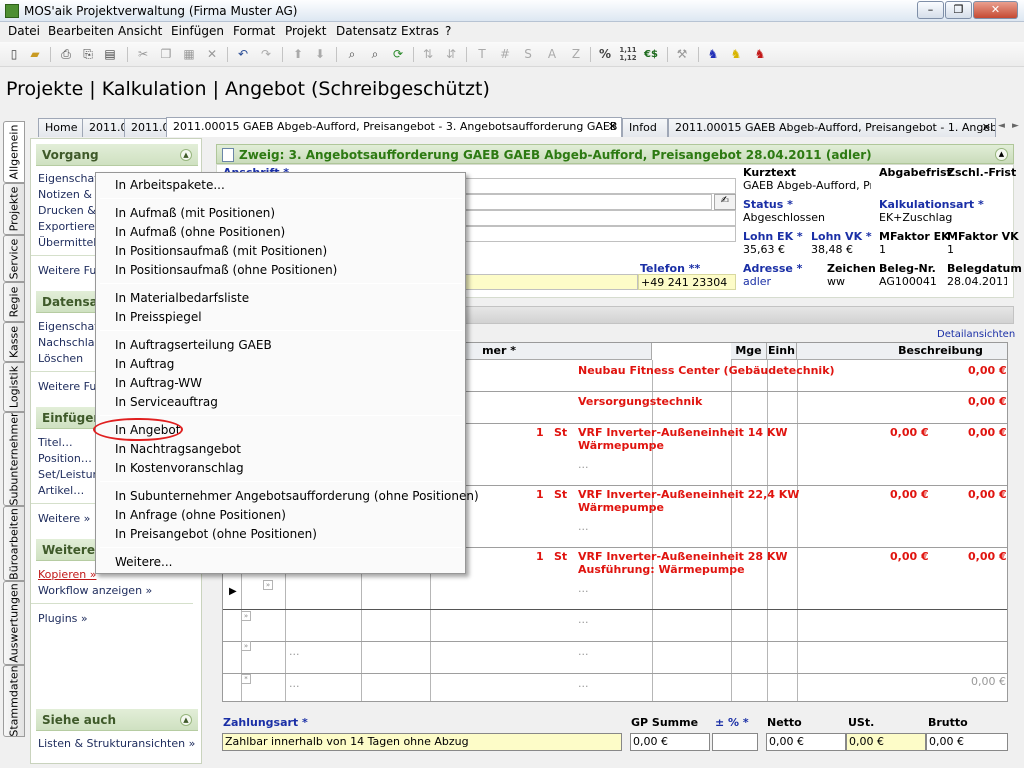 The width and height of the screenshot is (1024, 768). I want to click on print-icon: ⎙, so click(66, 54).